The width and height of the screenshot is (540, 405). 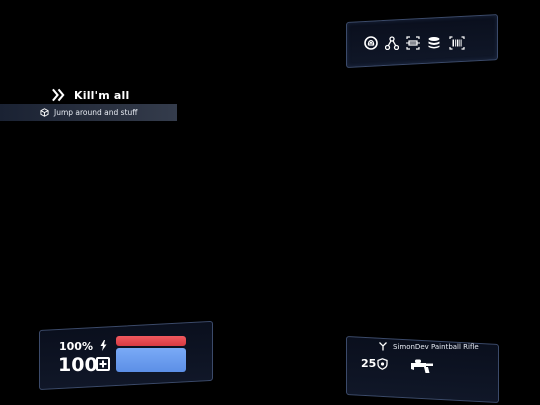 I want to click on cube-icon, so click(x=44, y=112).